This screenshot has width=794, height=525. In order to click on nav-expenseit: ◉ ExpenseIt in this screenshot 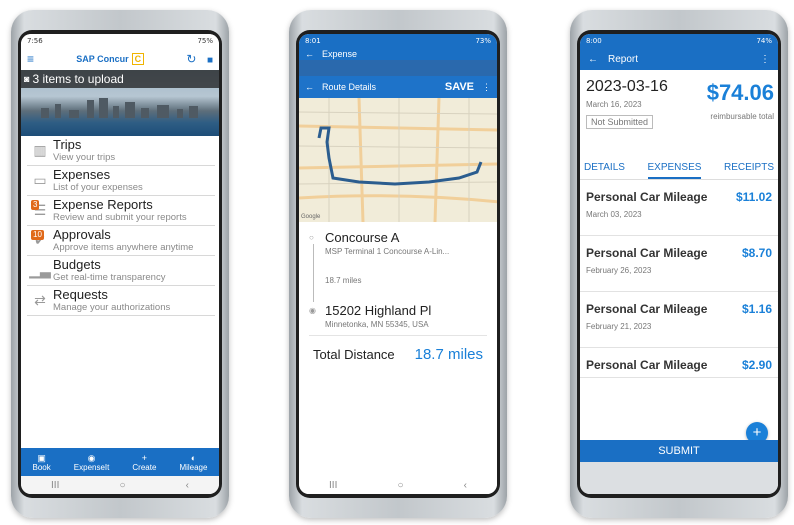, I will do `click(92, 462)`.